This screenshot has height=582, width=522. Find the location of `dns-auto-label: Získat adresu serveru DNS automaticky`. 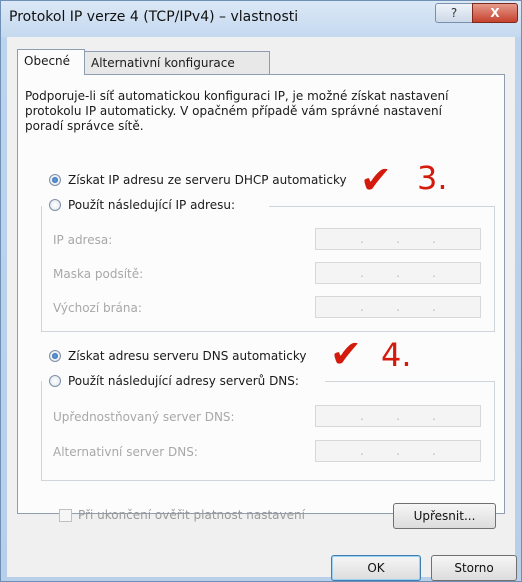

dns-auto-label: Získat adresu serveru DNS automaticky is located at coordinates (187, 356).